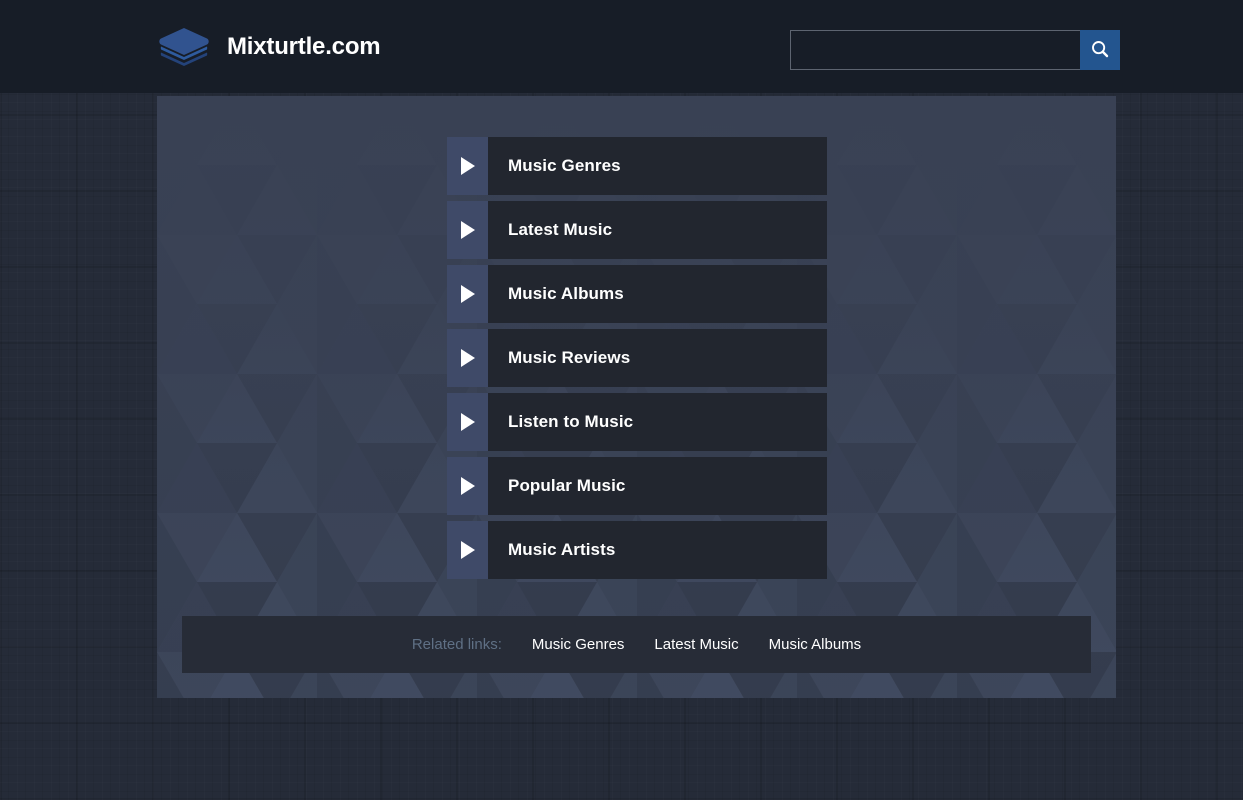  Describe the element at coordinates (456, 644) in the screenshot. I see `related-links-label: Related links:` at that location.